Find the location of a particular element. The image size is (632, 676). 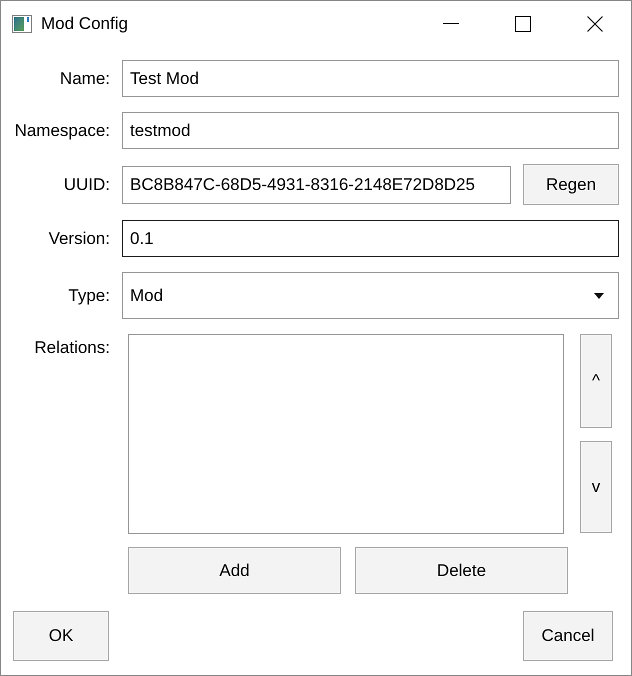

field-label: Version: is located at coordinates (79, 238).